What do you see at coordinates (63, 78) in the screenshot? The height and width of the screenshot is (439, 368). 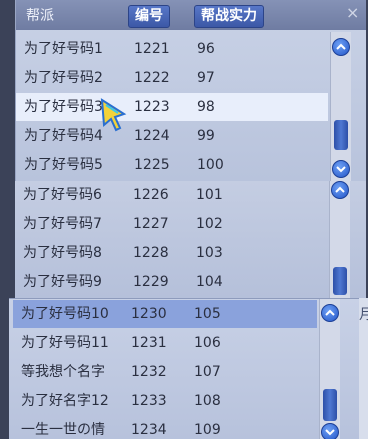 I see `guild-name: 为了好号码2` at bounding box center [63, 78].